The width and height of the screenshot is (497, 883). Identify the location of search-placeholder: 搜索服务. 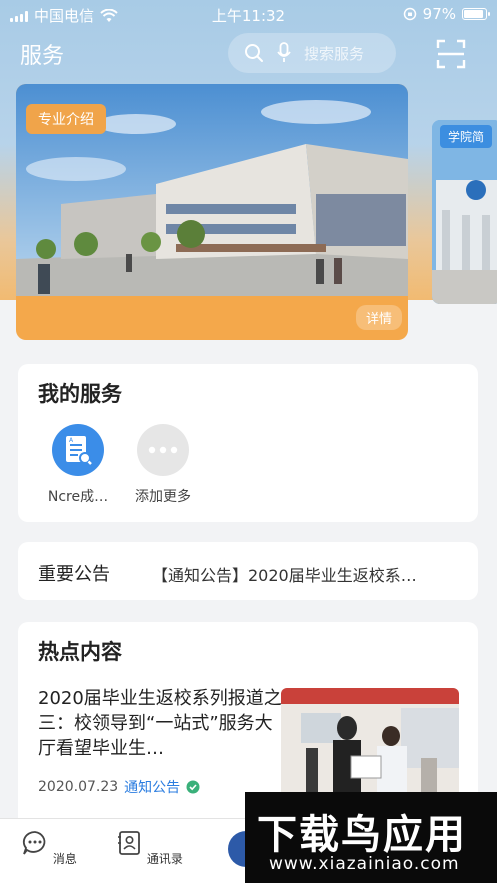
(334, 53).